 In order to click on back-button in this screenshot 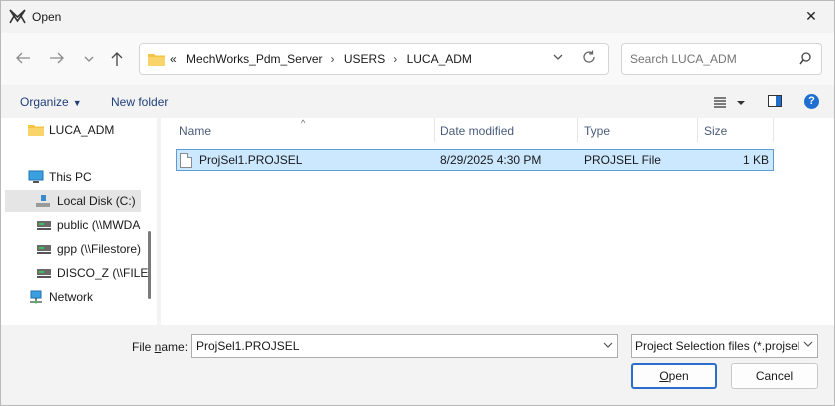, I will do `click(23, 59)`.